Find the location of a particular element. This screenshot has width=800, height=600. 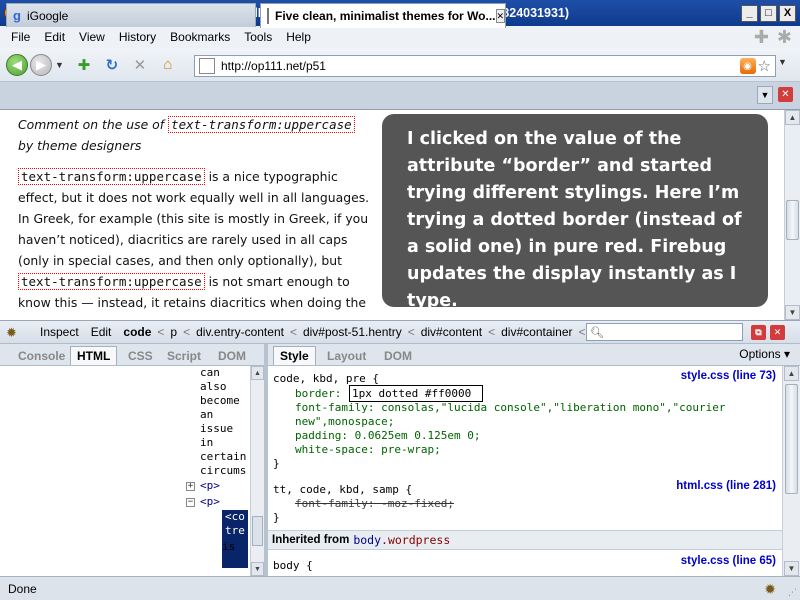

firebug-icon: ✹ is located at coordinates (14, 332).